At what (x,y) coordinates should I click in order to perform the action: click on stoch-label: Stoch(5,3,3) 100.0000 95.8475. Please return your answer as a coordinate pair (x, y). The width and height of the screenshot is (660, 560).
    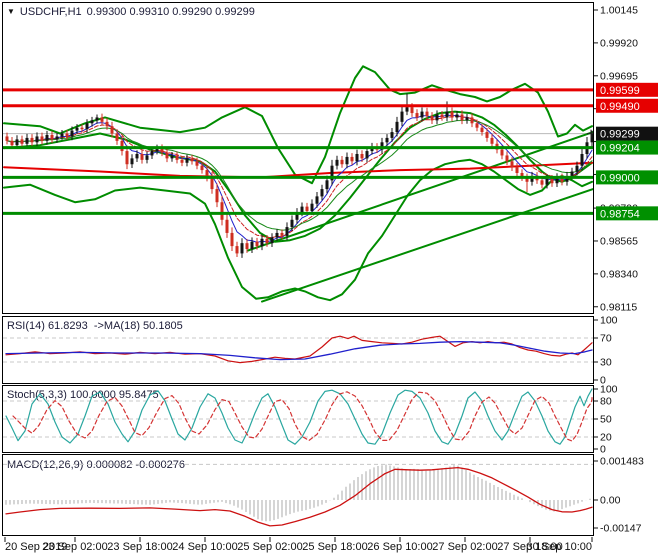
    Looking at the image, I should click on (83, 395).